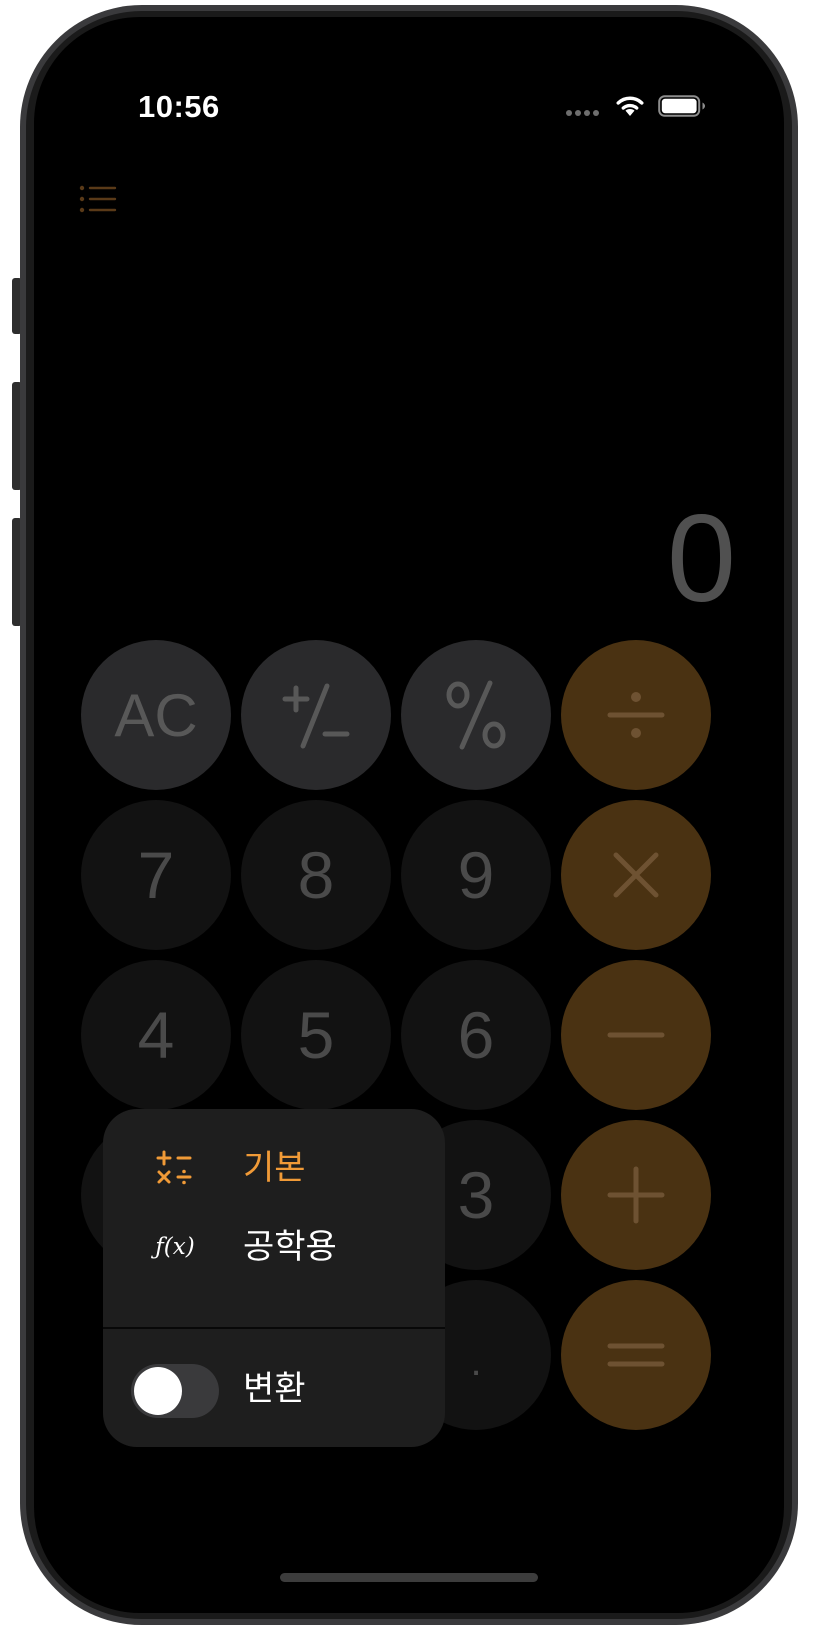  I want to click on multiply-button, so click(636, 875).